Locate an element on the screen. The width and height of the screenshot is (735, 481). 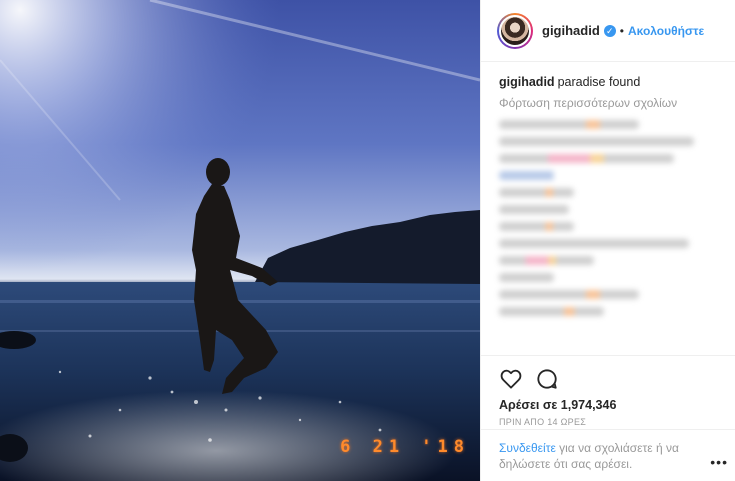
blurred-comments is located at coordinates (608, 218).